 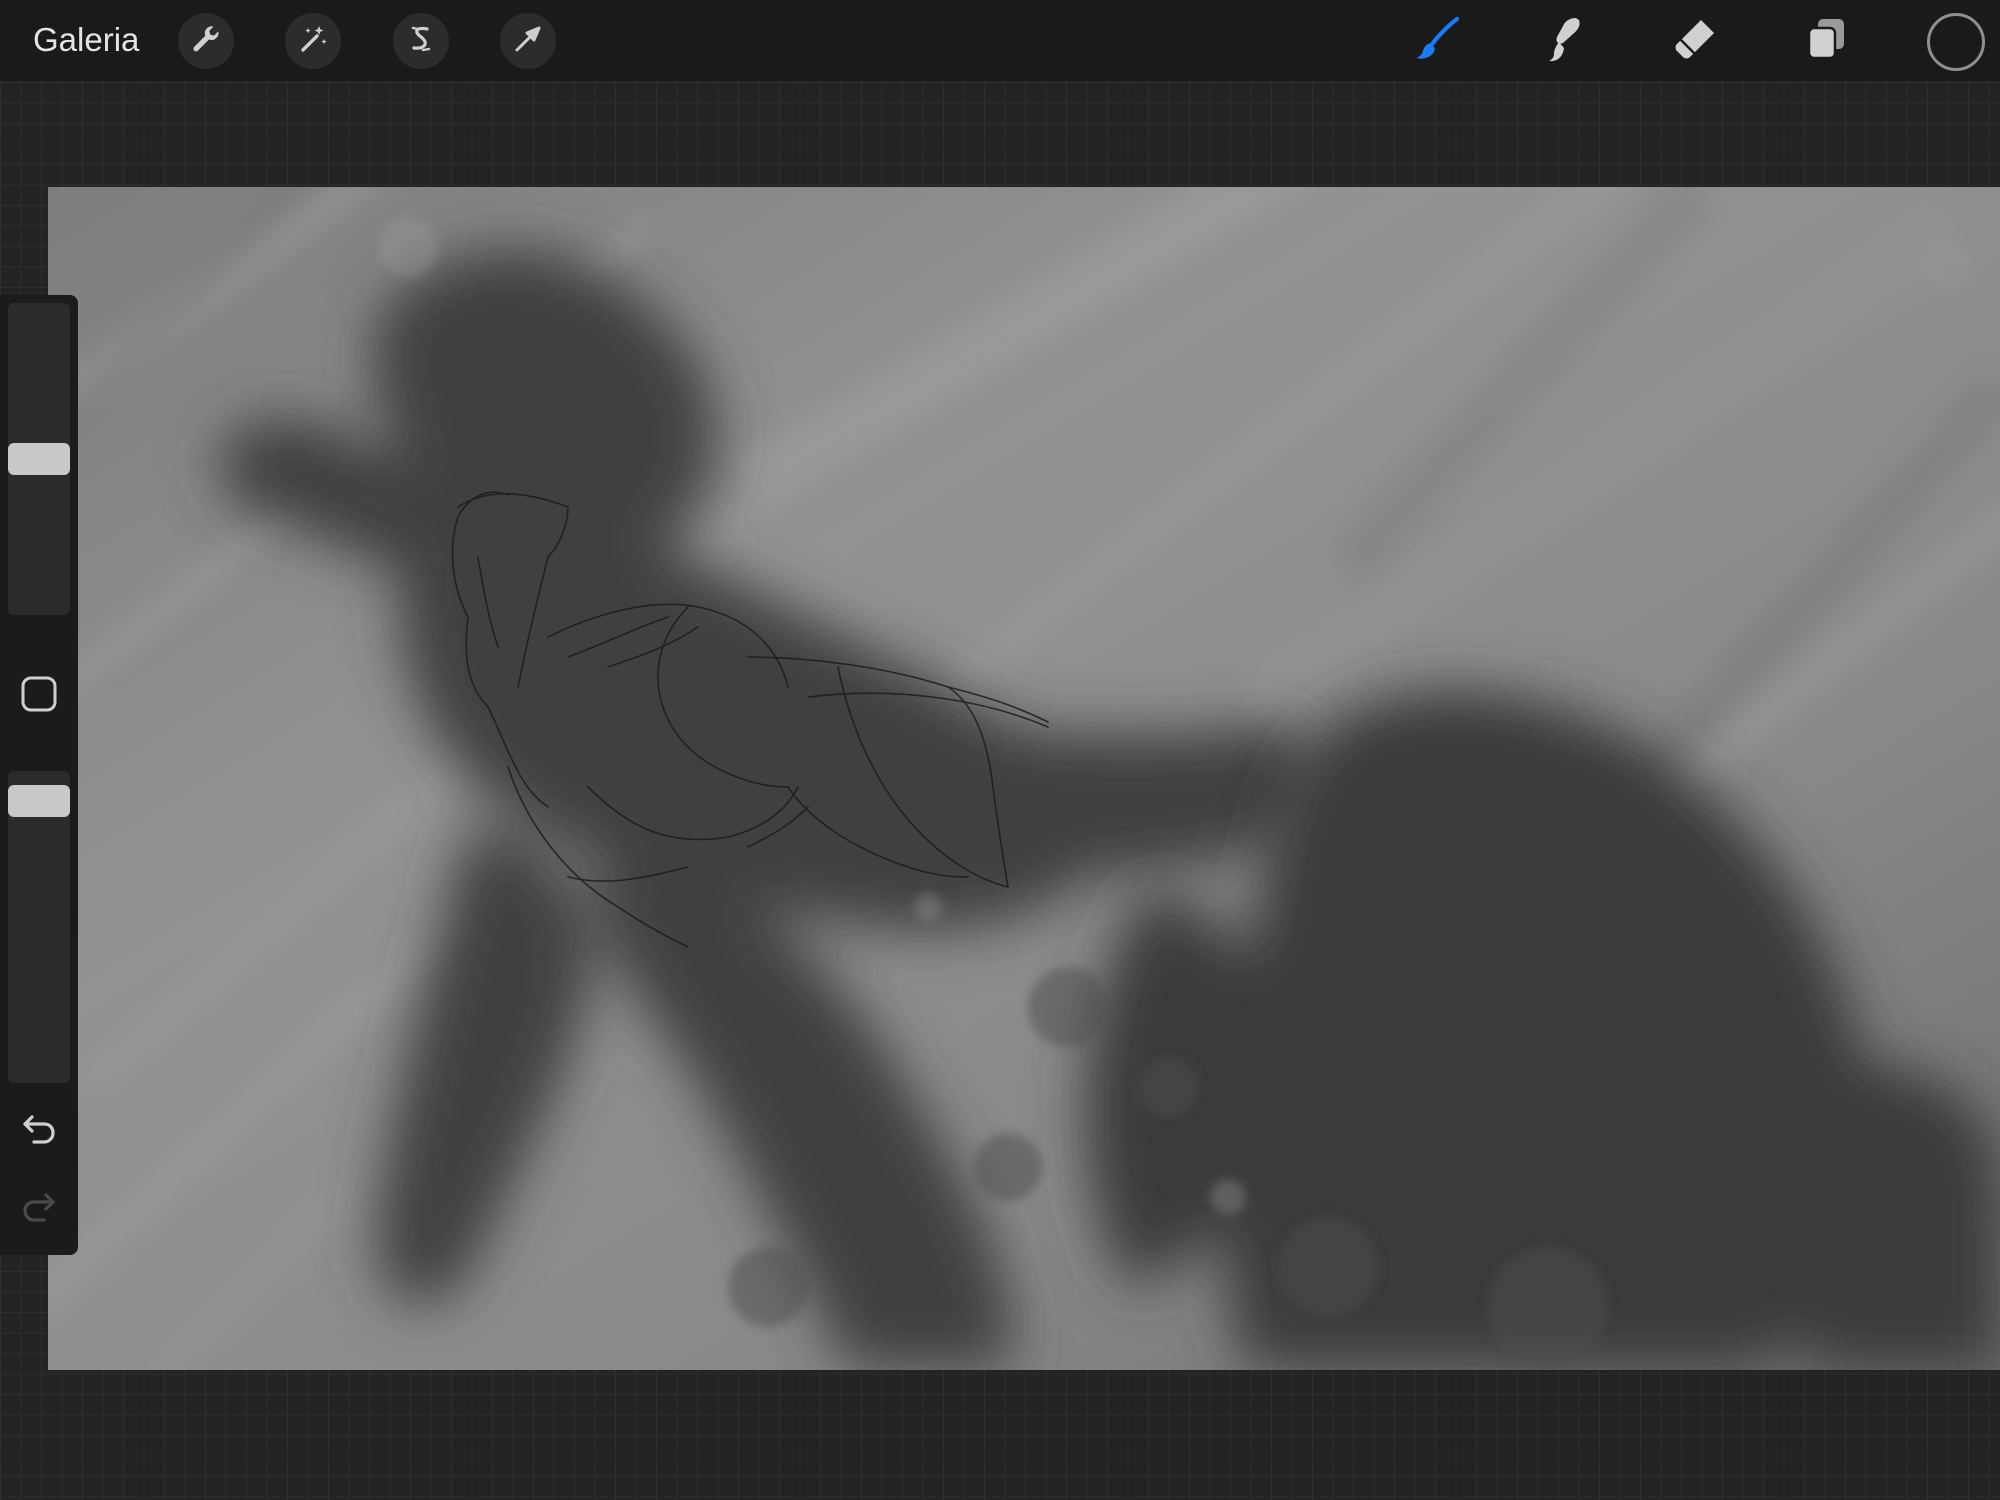 I want to click on wrench-icon, so click(x=206, y=41).